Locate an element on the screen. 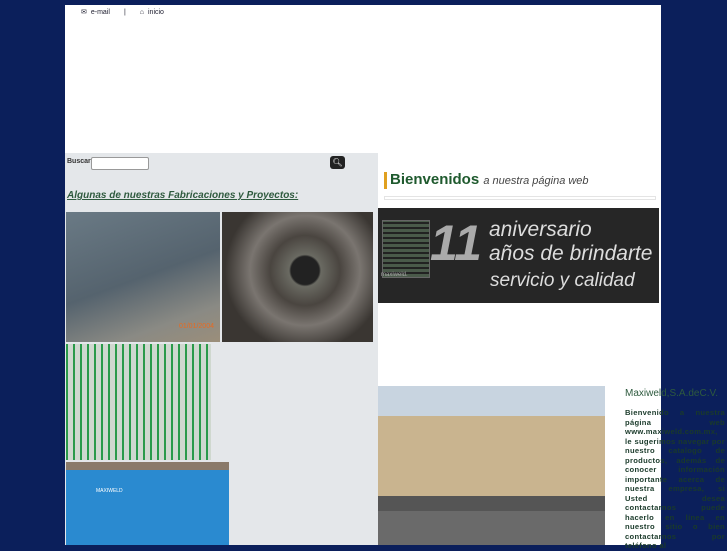 The width and height of the screenshot is (727, 551). photo-blue-container: MAXIWELD is located at coordinates (147, 503).